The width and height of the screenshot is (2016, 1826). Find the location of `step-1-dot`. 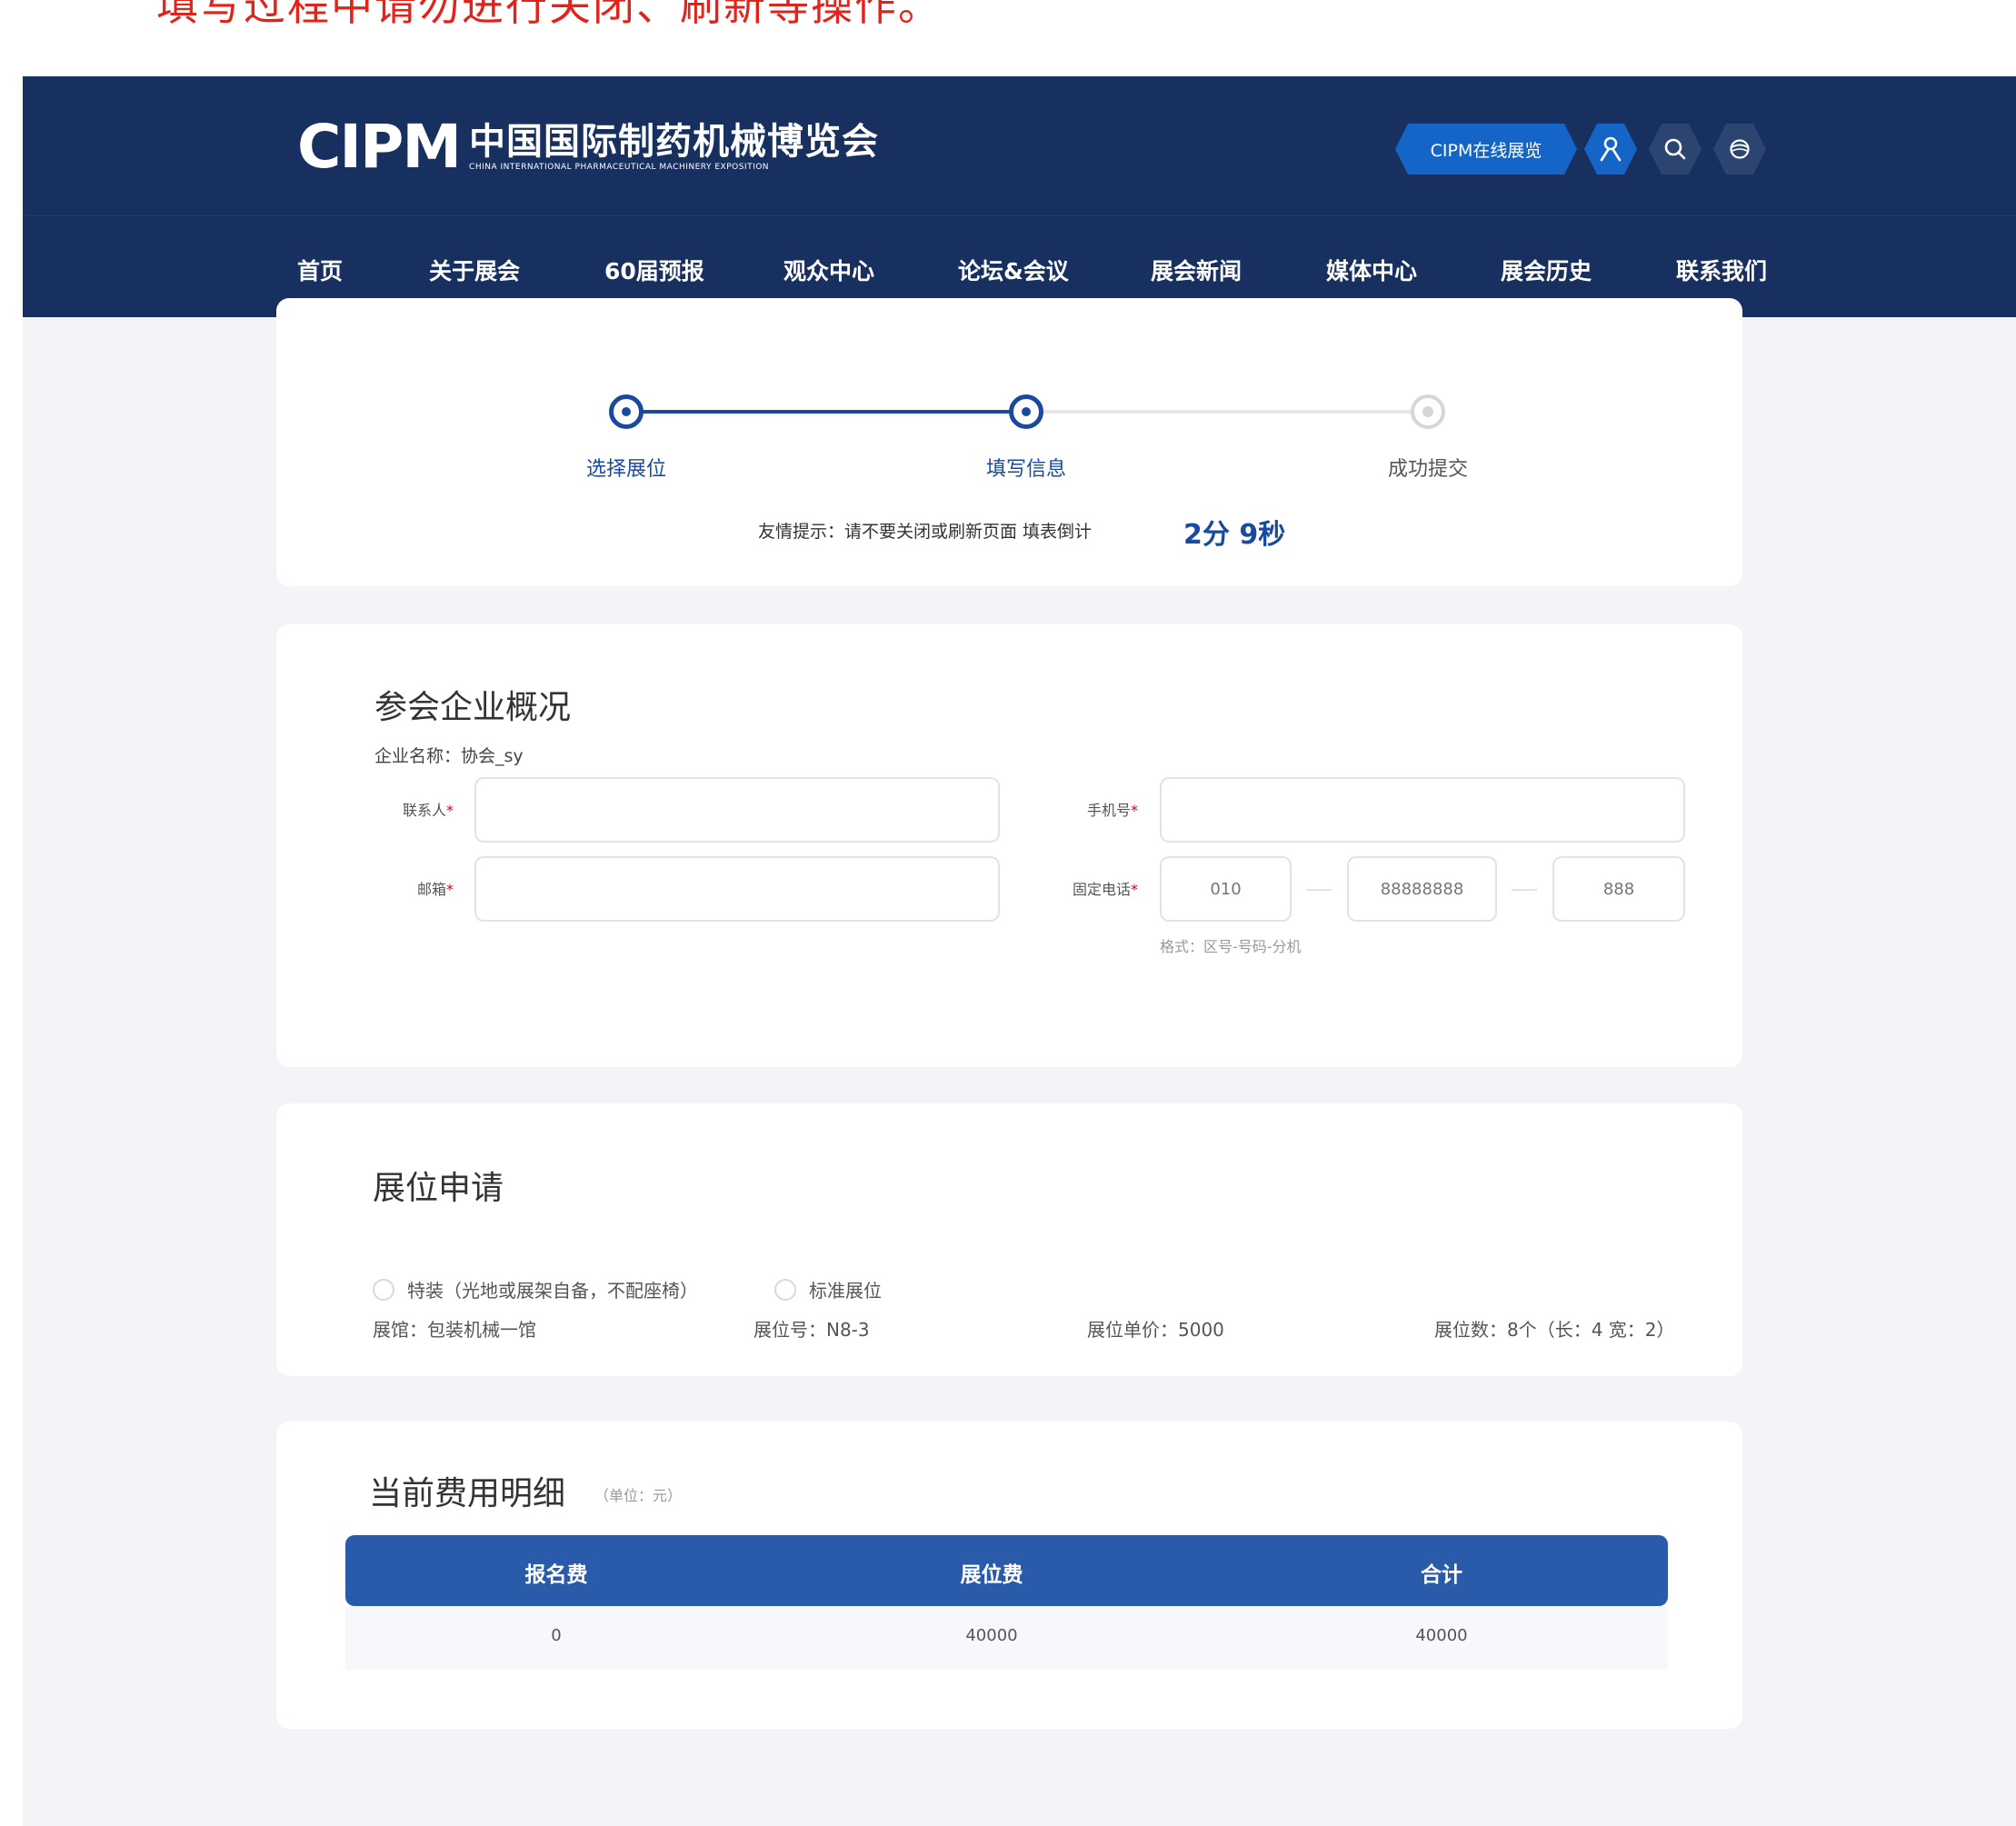

step-1-dot is located at coordinates (627, 412).